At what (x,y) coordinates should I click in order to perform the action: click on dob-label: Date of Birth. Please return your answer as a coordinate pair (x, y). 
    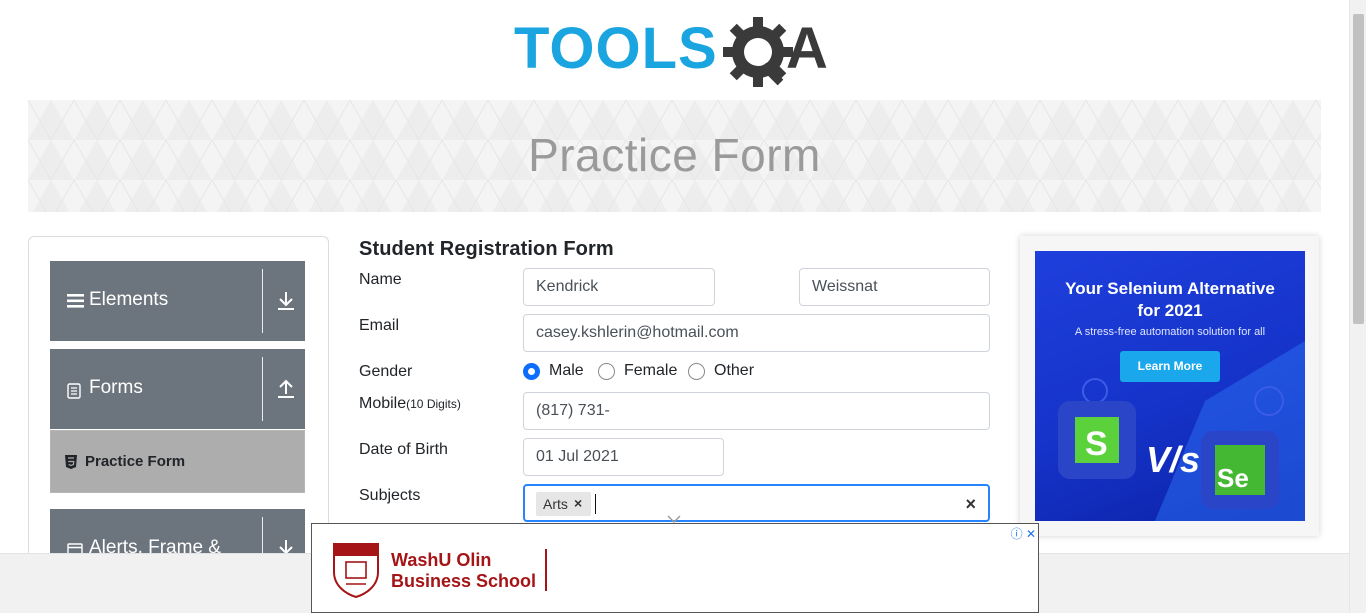
    Looking at the image, I should click on (403, 449).